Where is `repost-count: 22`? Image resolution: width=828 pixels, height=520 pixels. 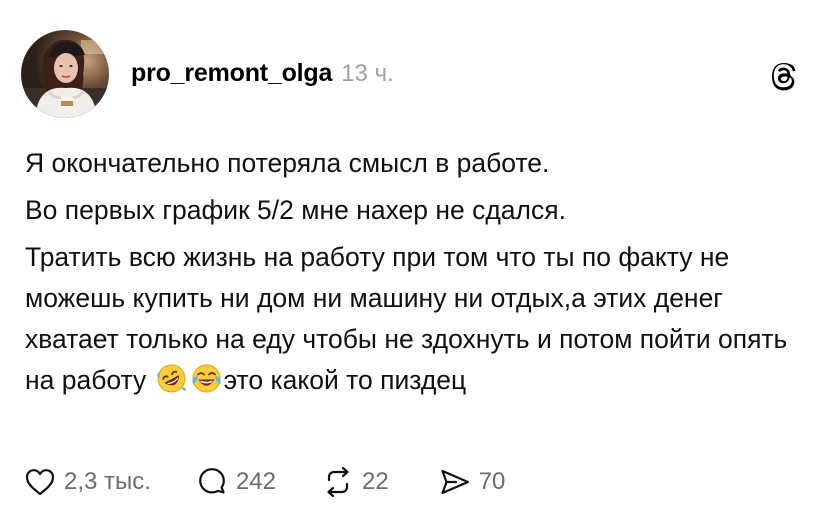
repost-count: 22 is located at coordinates (375, 481).